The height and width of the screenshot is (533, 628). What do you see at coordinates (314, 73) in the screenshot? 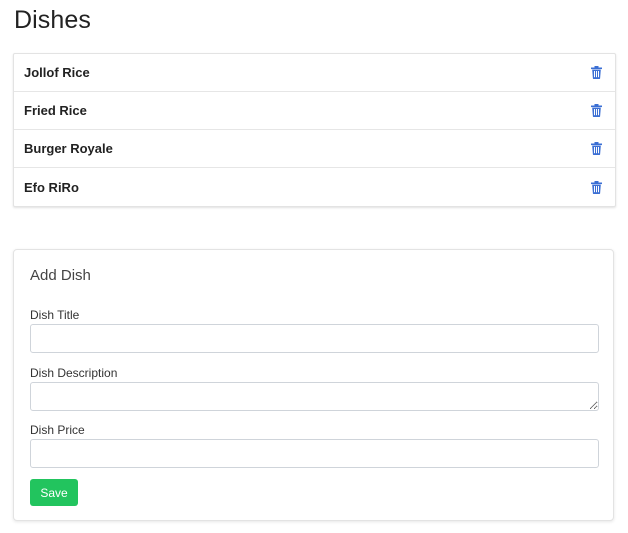
I see `dish-item: Jollof Rice` at bounding box center [314, 73].